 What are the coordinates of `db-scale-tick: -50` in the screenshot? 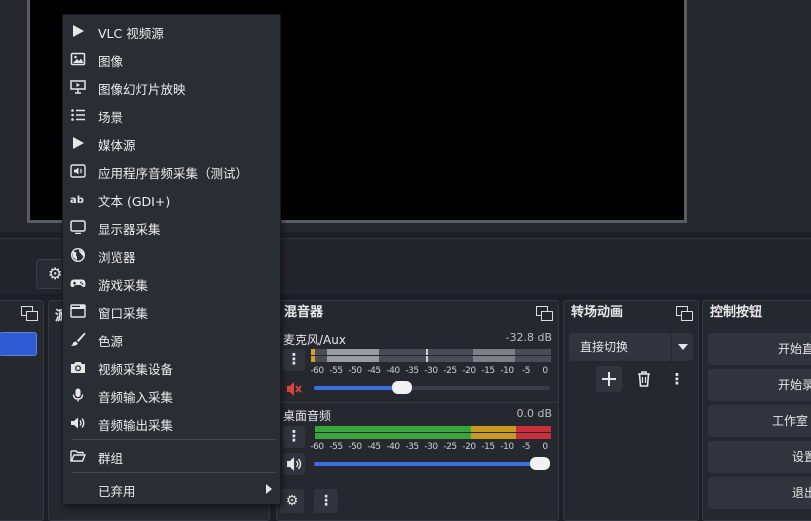 It's located at (355, 371).